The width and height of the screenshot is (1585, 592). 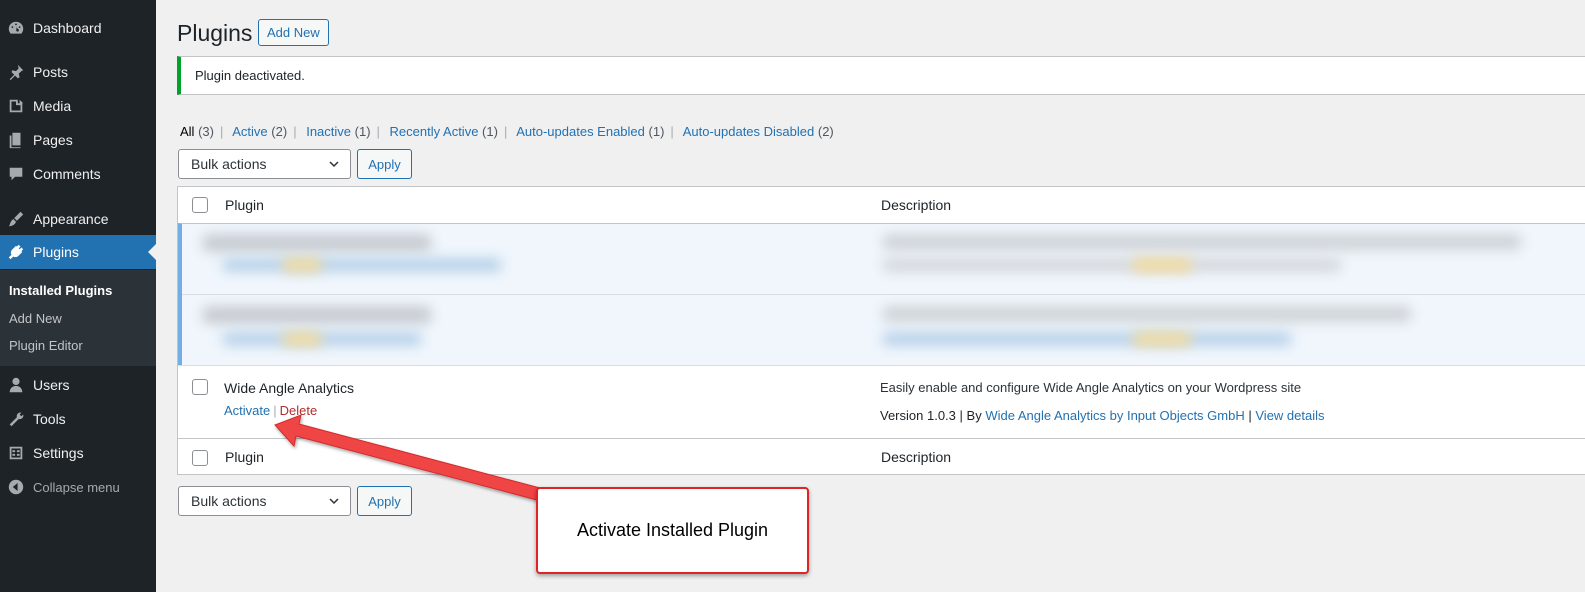 I want to click on sidebar-item-label: Tools, so click(x=49, y=419).